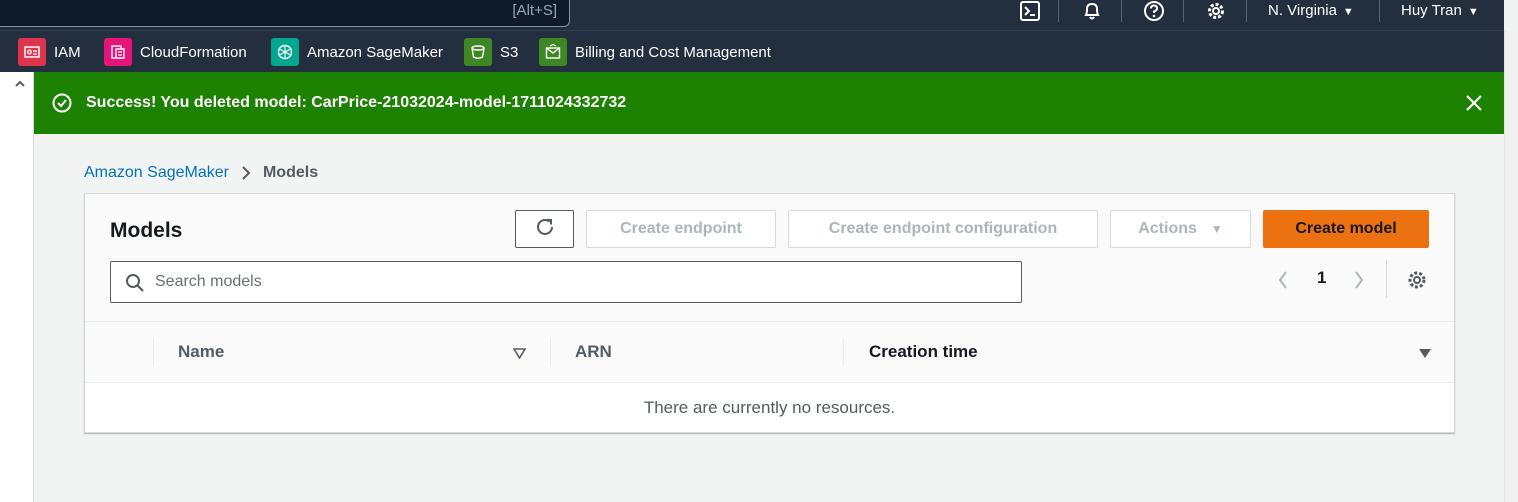  Describe the element at coordinates (285, 52) in the screenshot. I see `sagemaker-icon` at that location.